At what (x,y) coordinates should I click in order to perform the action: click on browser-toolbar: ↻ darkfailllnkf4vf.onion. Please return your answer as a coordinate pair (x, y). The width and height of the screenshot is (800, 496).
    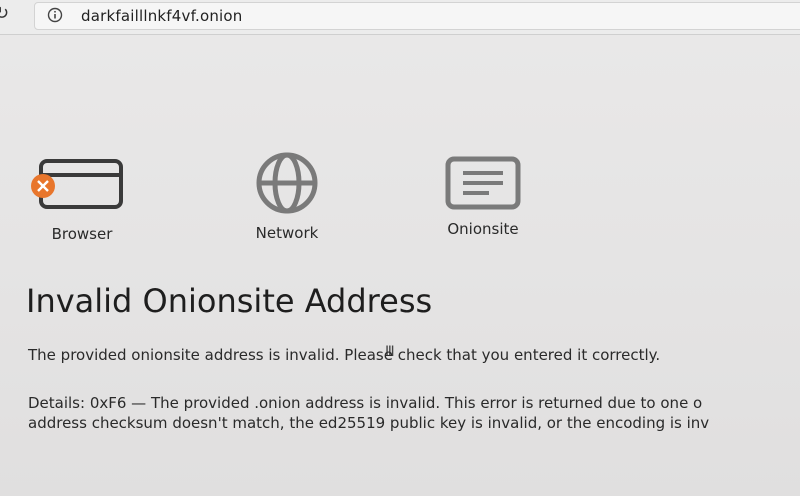
    Looking at the image, I should click on (400, 17).